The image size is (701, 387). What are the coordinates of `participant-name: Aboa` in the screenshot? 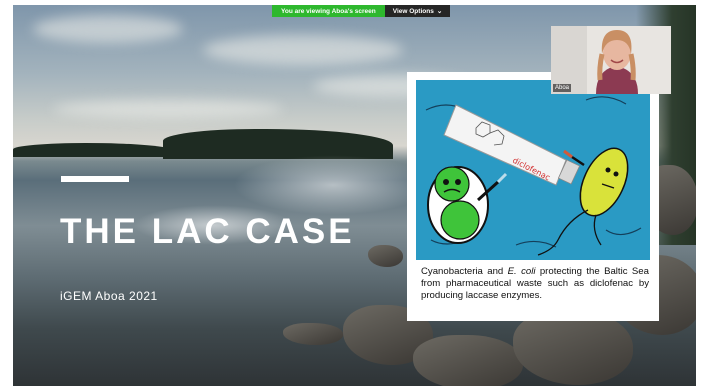 It's located at (562, 88).